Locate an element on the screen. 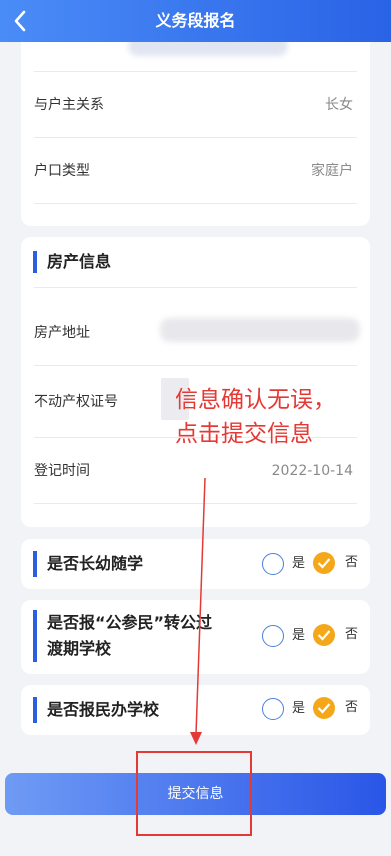  page-title: 义务段报名 is located at coordinates (195, 20).